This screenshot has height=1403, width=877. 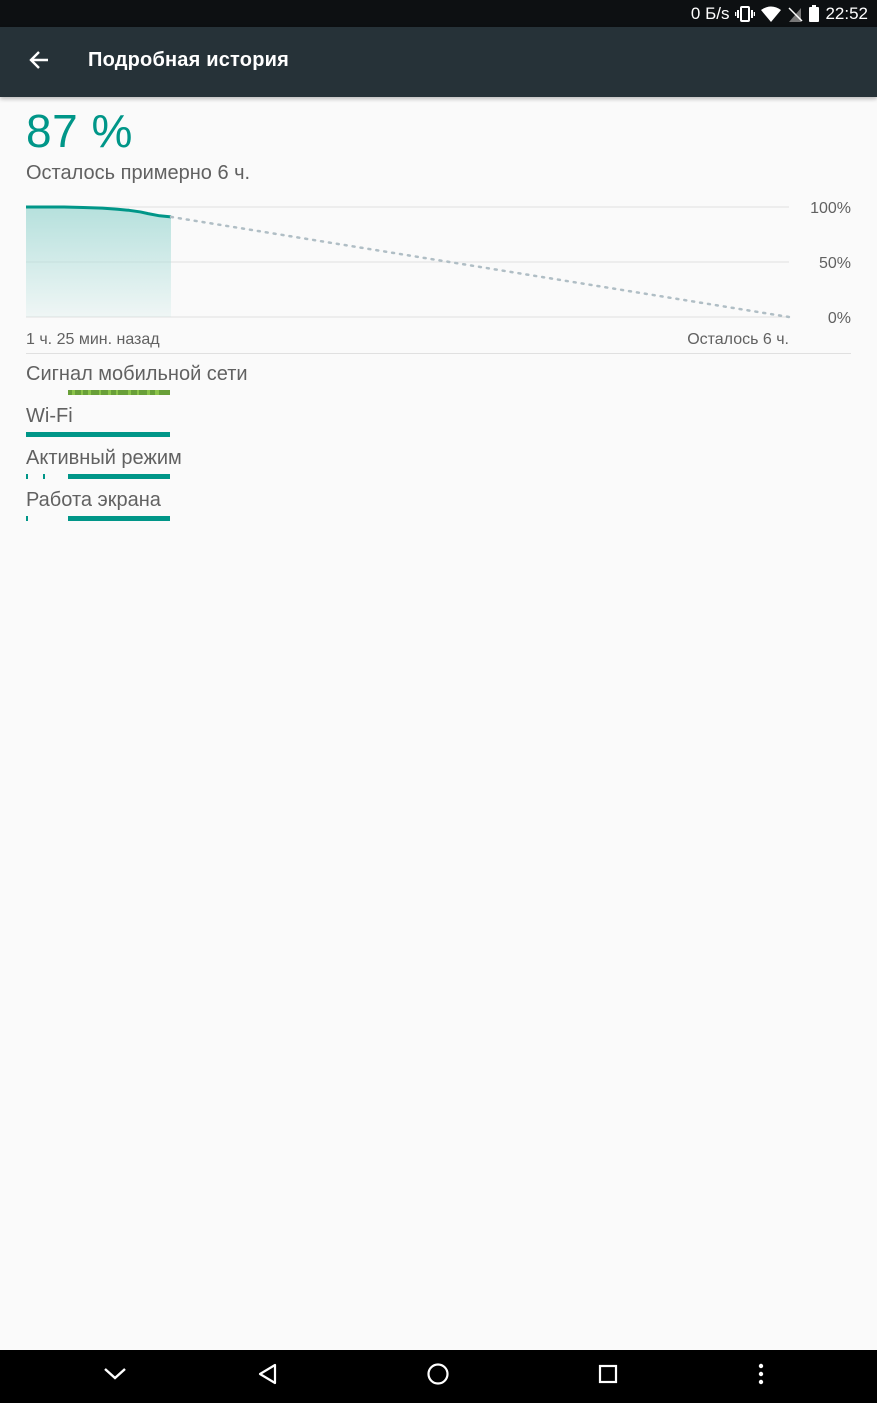 I want to click on chart-start-label: 1 ч. 25 мин. назад, so click(x=93, y=339).